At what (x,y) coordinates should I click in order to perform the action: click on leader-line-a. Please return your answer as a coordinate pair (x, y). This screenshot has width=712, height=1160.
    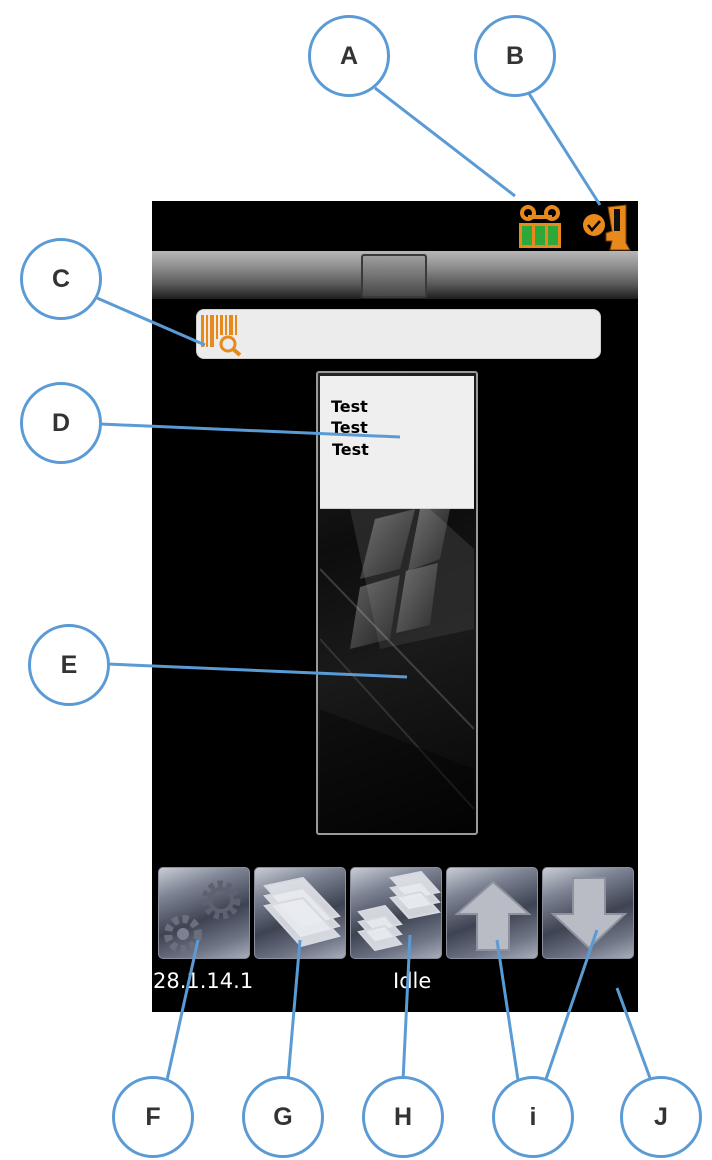
    Looking at the image, I should click on (445, 142).